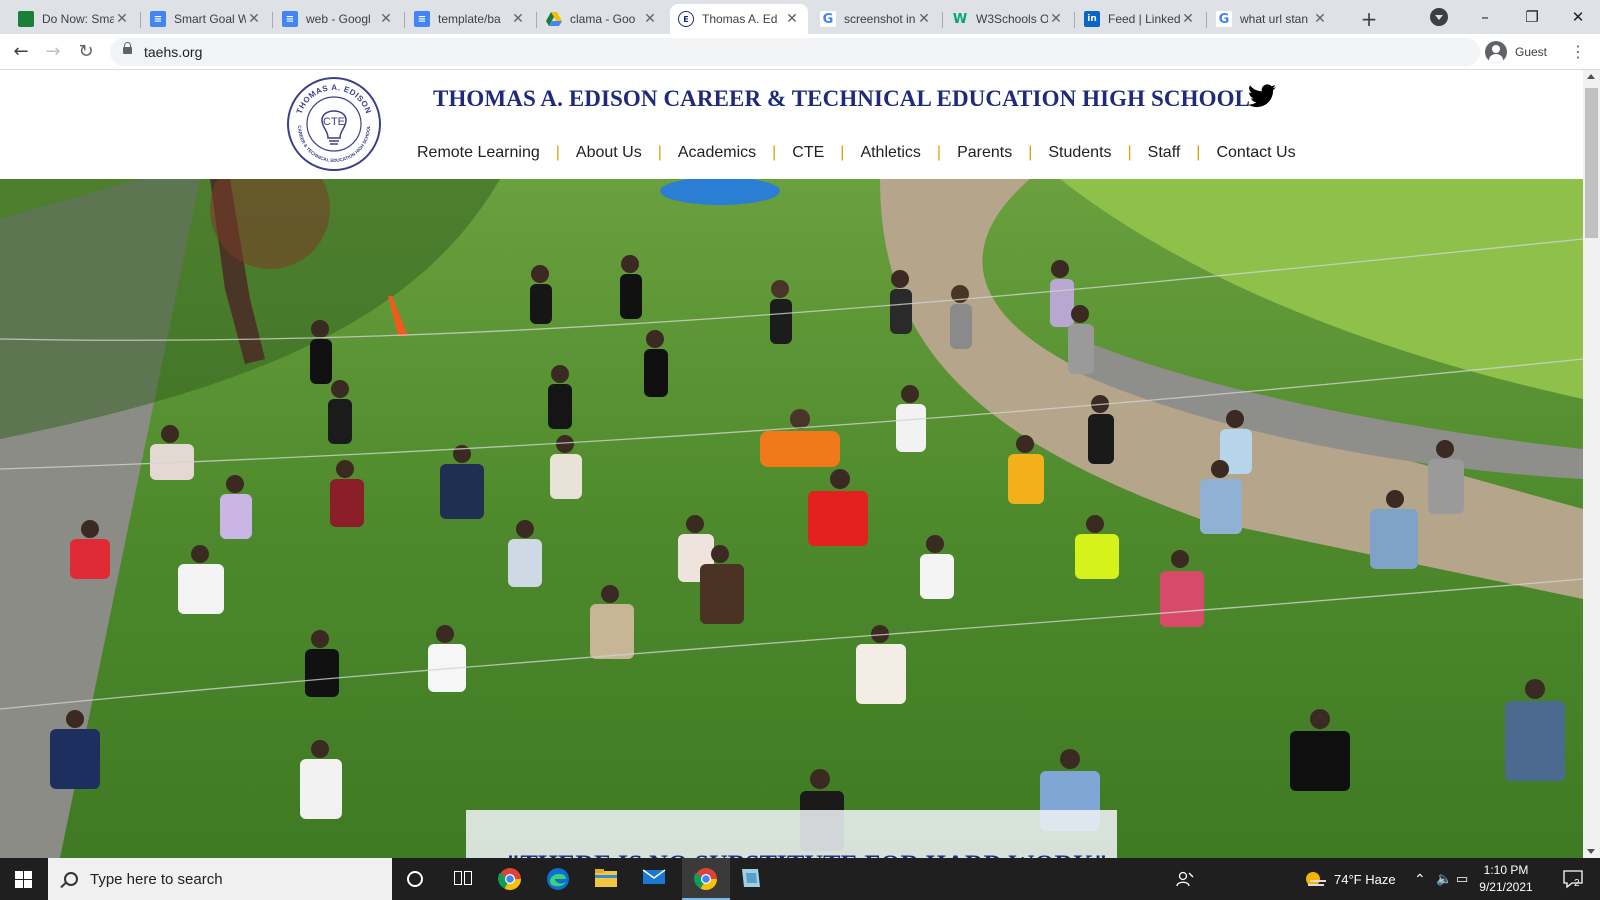  I want to click on avatar-icon, so click(1496, 52).